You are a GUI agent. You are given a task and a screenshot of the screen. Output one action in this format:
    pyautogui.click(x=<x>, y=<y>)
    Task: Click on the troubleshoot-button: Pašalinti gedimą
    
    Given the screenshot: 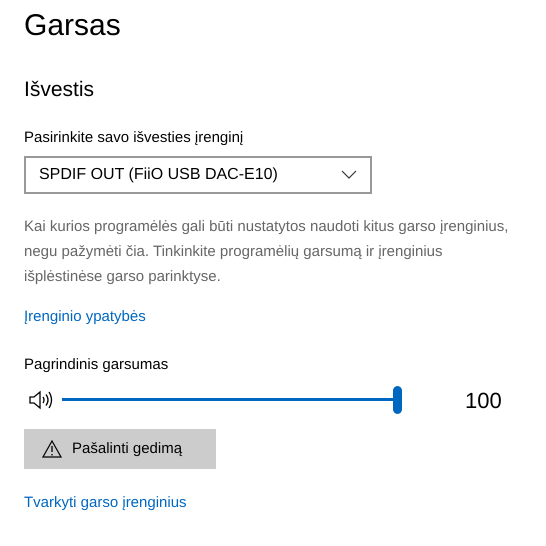 What is the action you would take?
    pyautogui.click(x=120, y=449)
    